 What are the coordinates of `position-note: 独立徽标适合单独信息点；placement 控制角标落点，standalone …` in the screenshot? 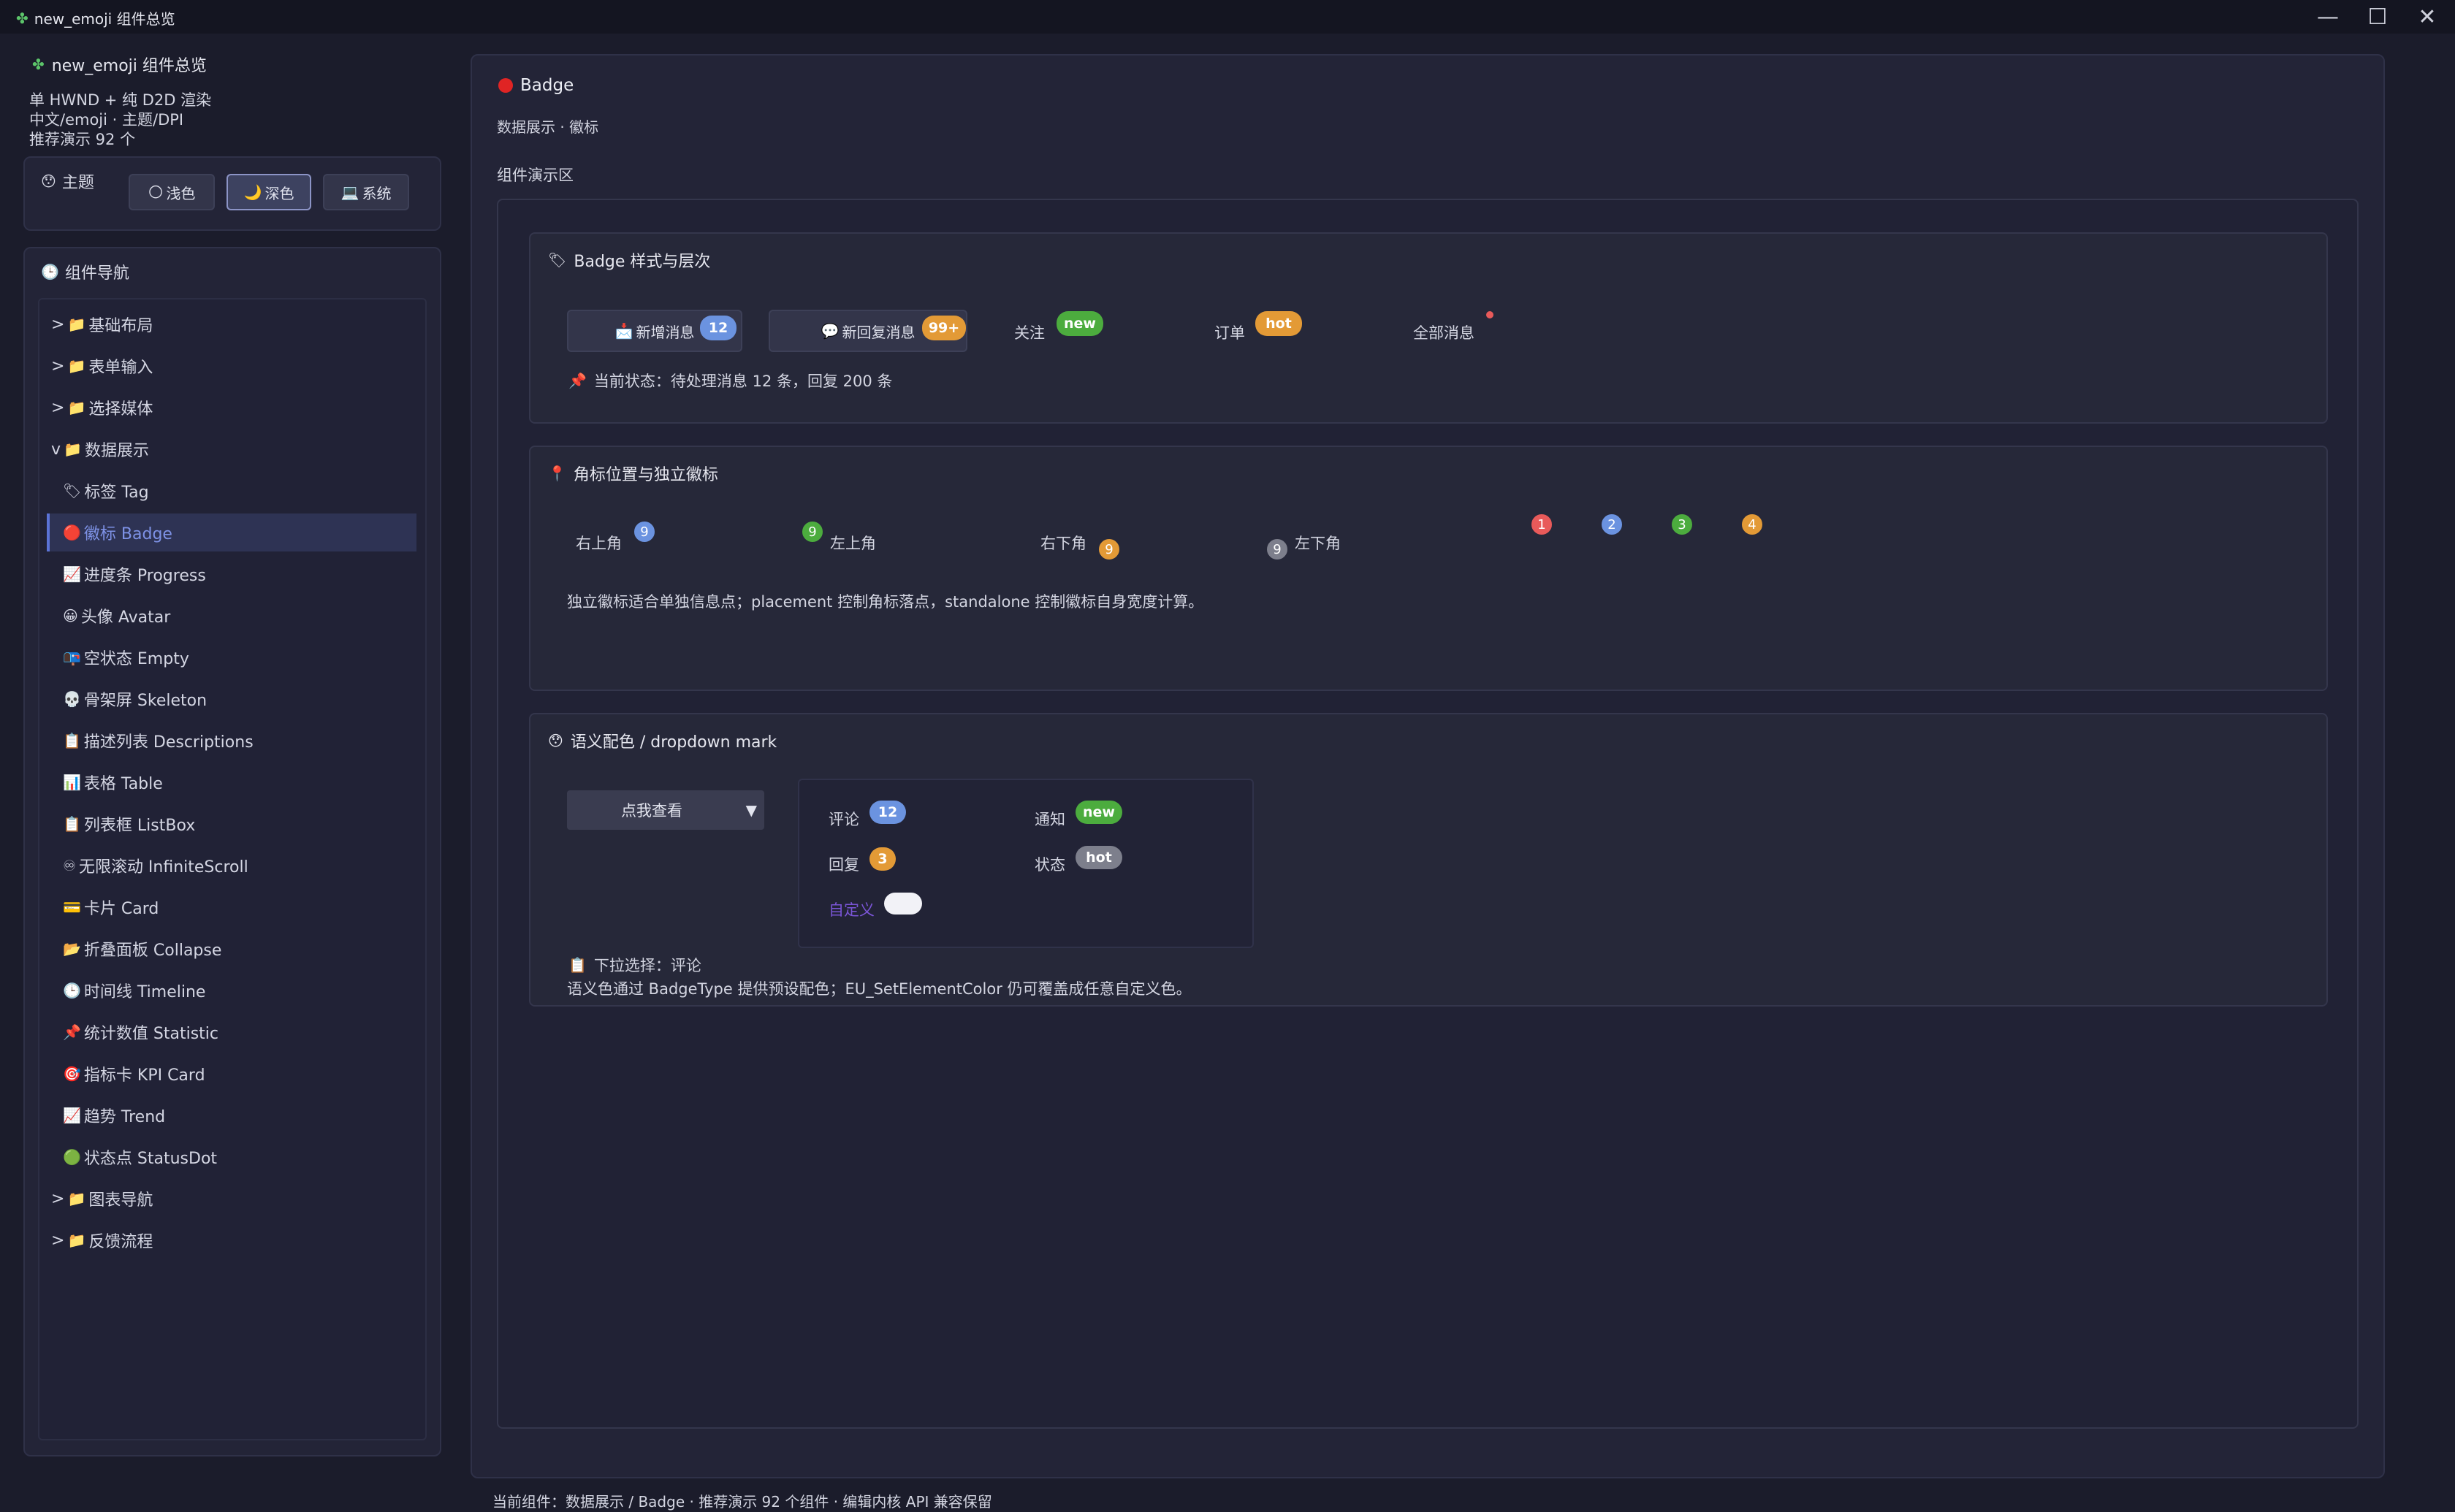 It's located at (885, 602).